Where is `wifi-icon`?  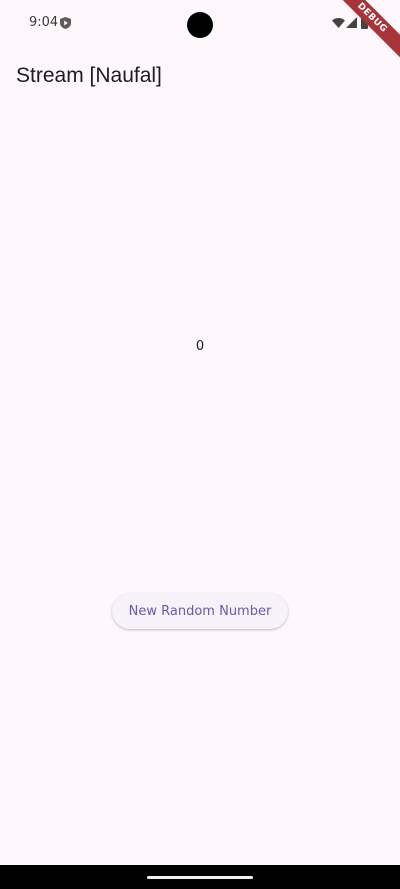
wifi-icon is located at coordinates (338, 23).